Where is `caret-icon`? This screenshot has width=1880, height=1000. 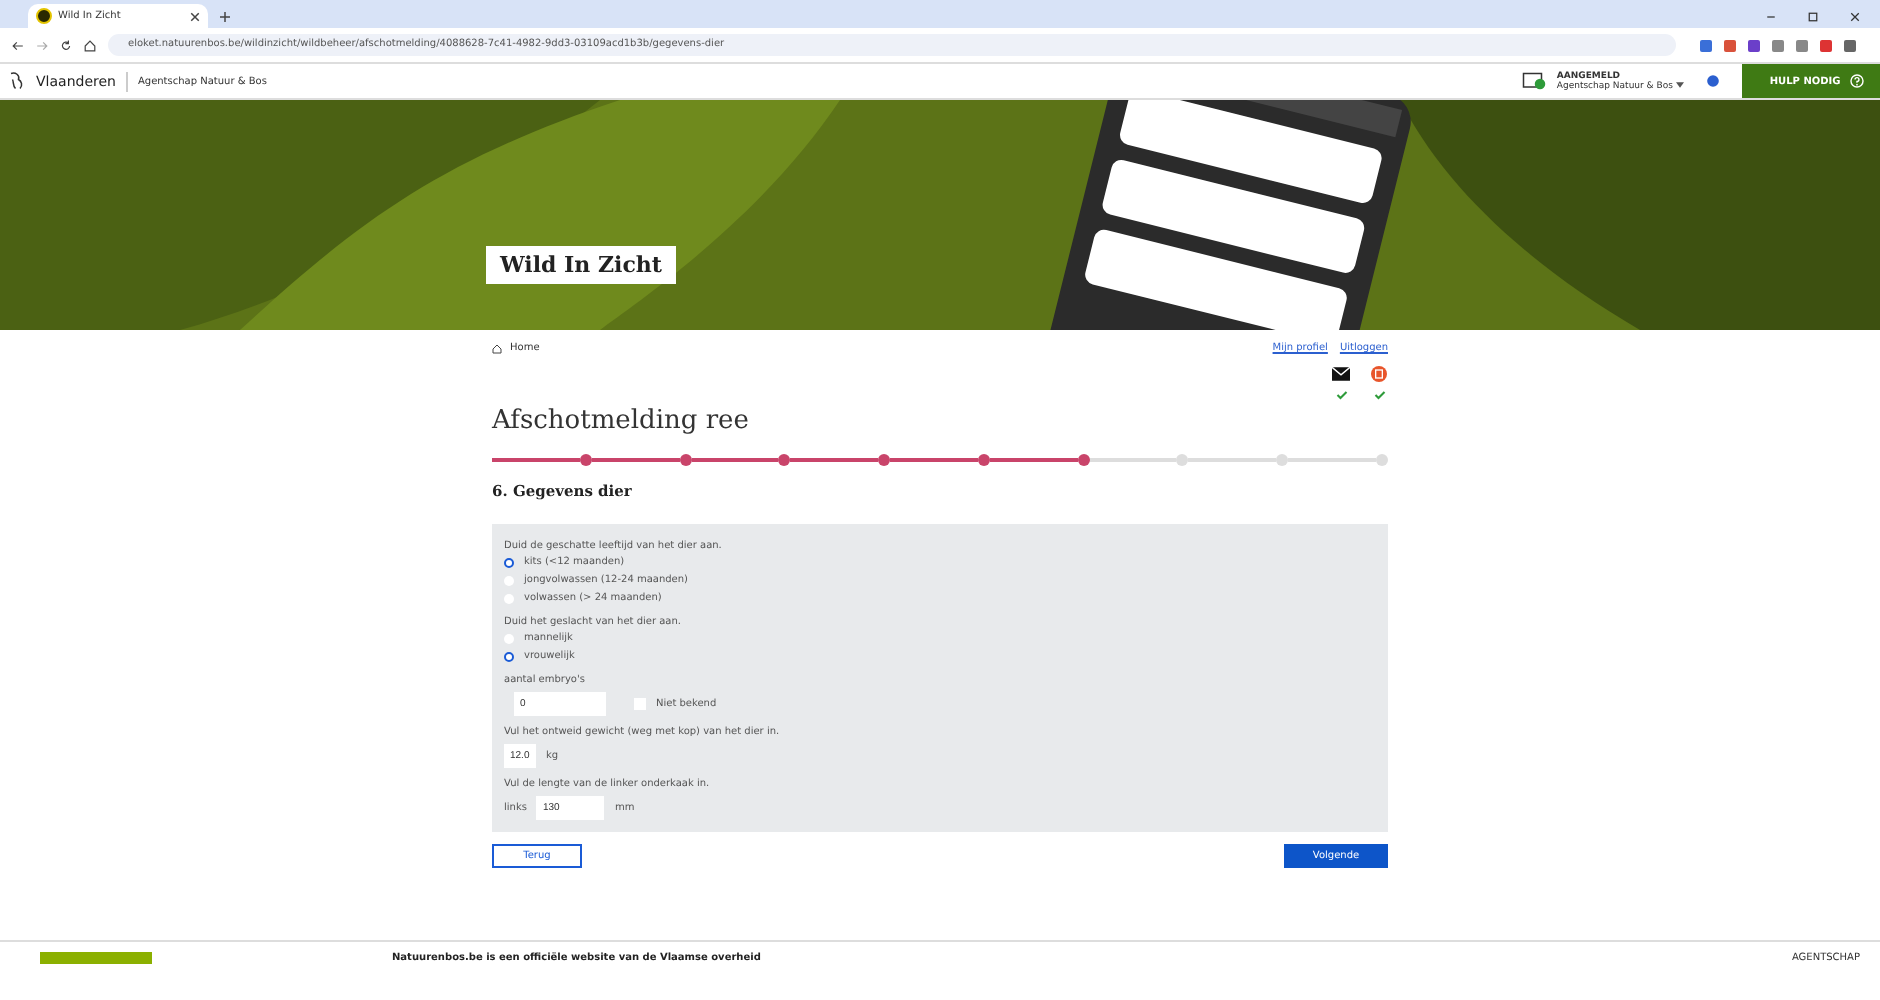
caret-icon is located at coordinates (1679, 84).